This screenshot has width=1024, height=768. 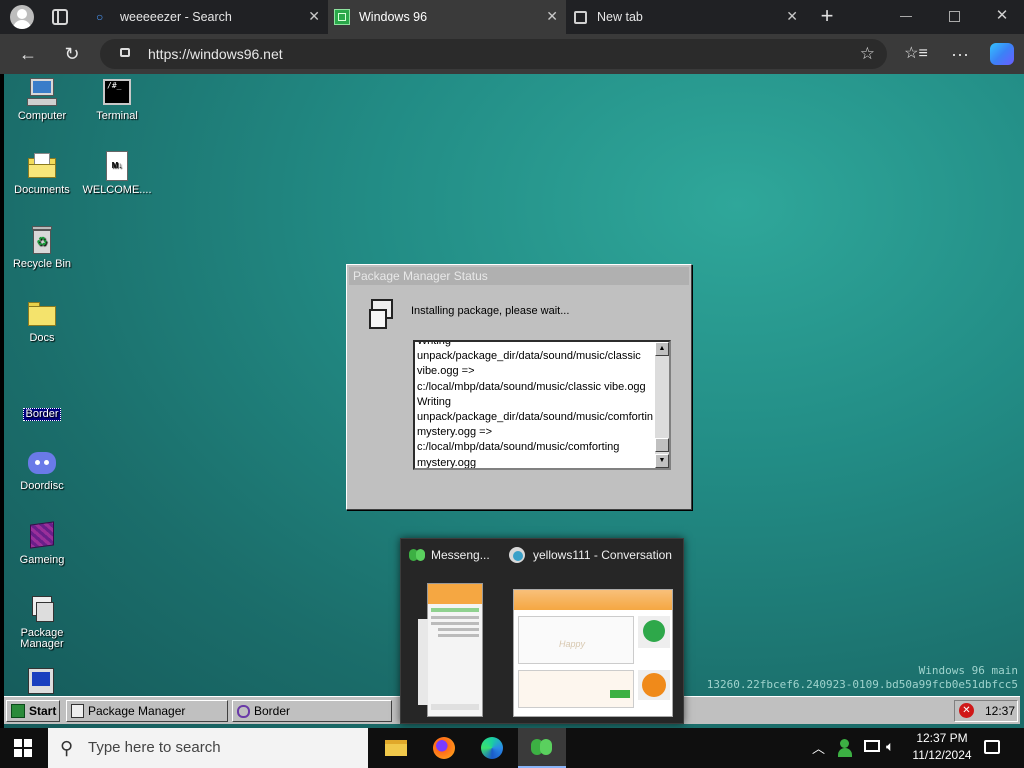 I want to click on desktop-icon-label: Border, so click(x=42, y=414).